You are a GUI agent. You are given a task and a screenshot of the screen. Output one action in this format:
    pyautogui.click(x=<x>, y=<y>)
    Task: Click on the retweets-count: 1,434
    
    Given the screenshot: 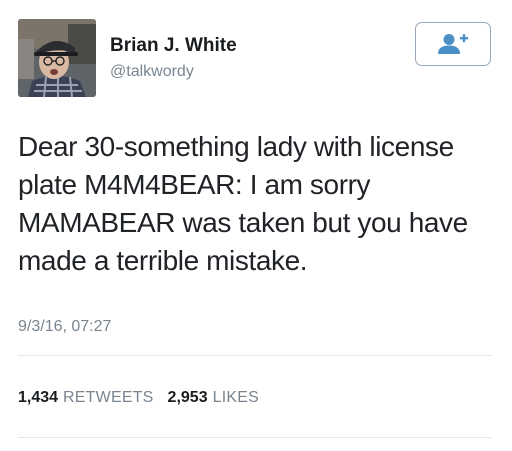 What is the action you would take?
    pyautogui.click(x=38, y=397)
    